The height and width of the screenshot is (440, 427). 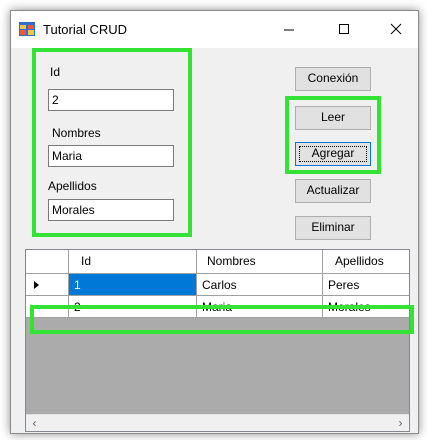 What do you see at coordinates (333, 118) in the screenshot?
I see `leer-button: Leer` at bounding box center [333, 118].